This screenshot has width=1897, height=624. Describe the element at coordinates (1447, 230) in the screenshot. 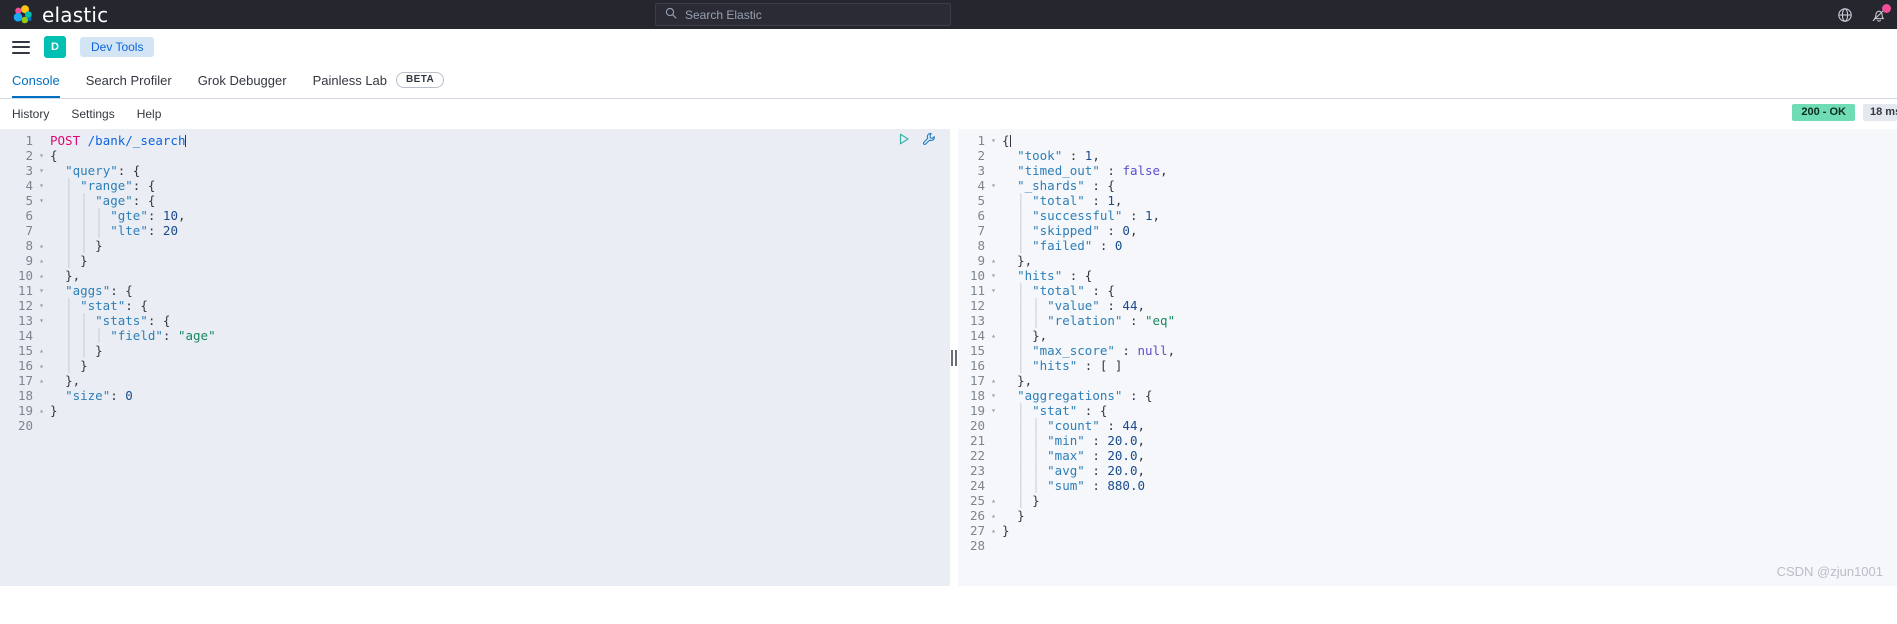

I see `response-code-line: │ "skipped" : 0,` at that location.